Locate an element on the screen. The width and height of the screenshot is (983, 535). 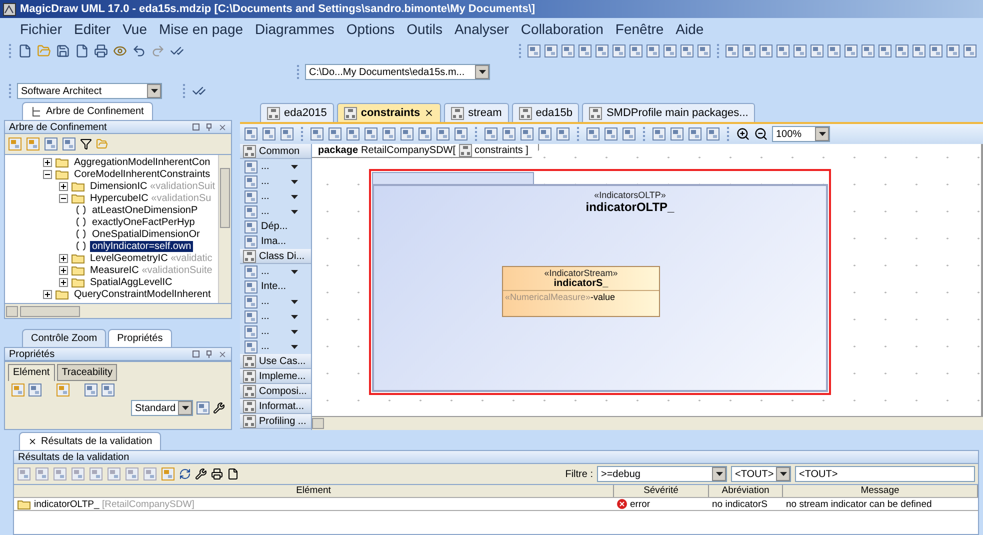
tools-icon is located at coordinates (219, 408).